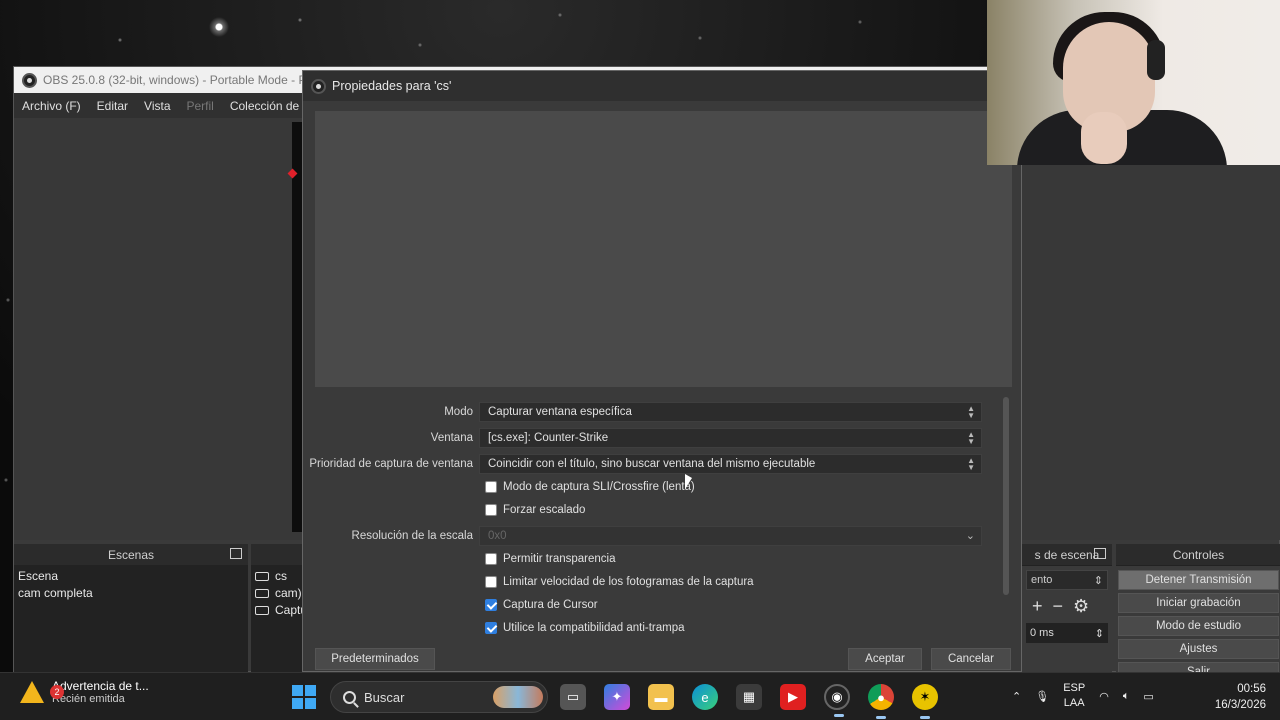 The width and height of the screenshot is (1280, 720). I want to click on controls-header-label: Controles, so click(1198, 554).